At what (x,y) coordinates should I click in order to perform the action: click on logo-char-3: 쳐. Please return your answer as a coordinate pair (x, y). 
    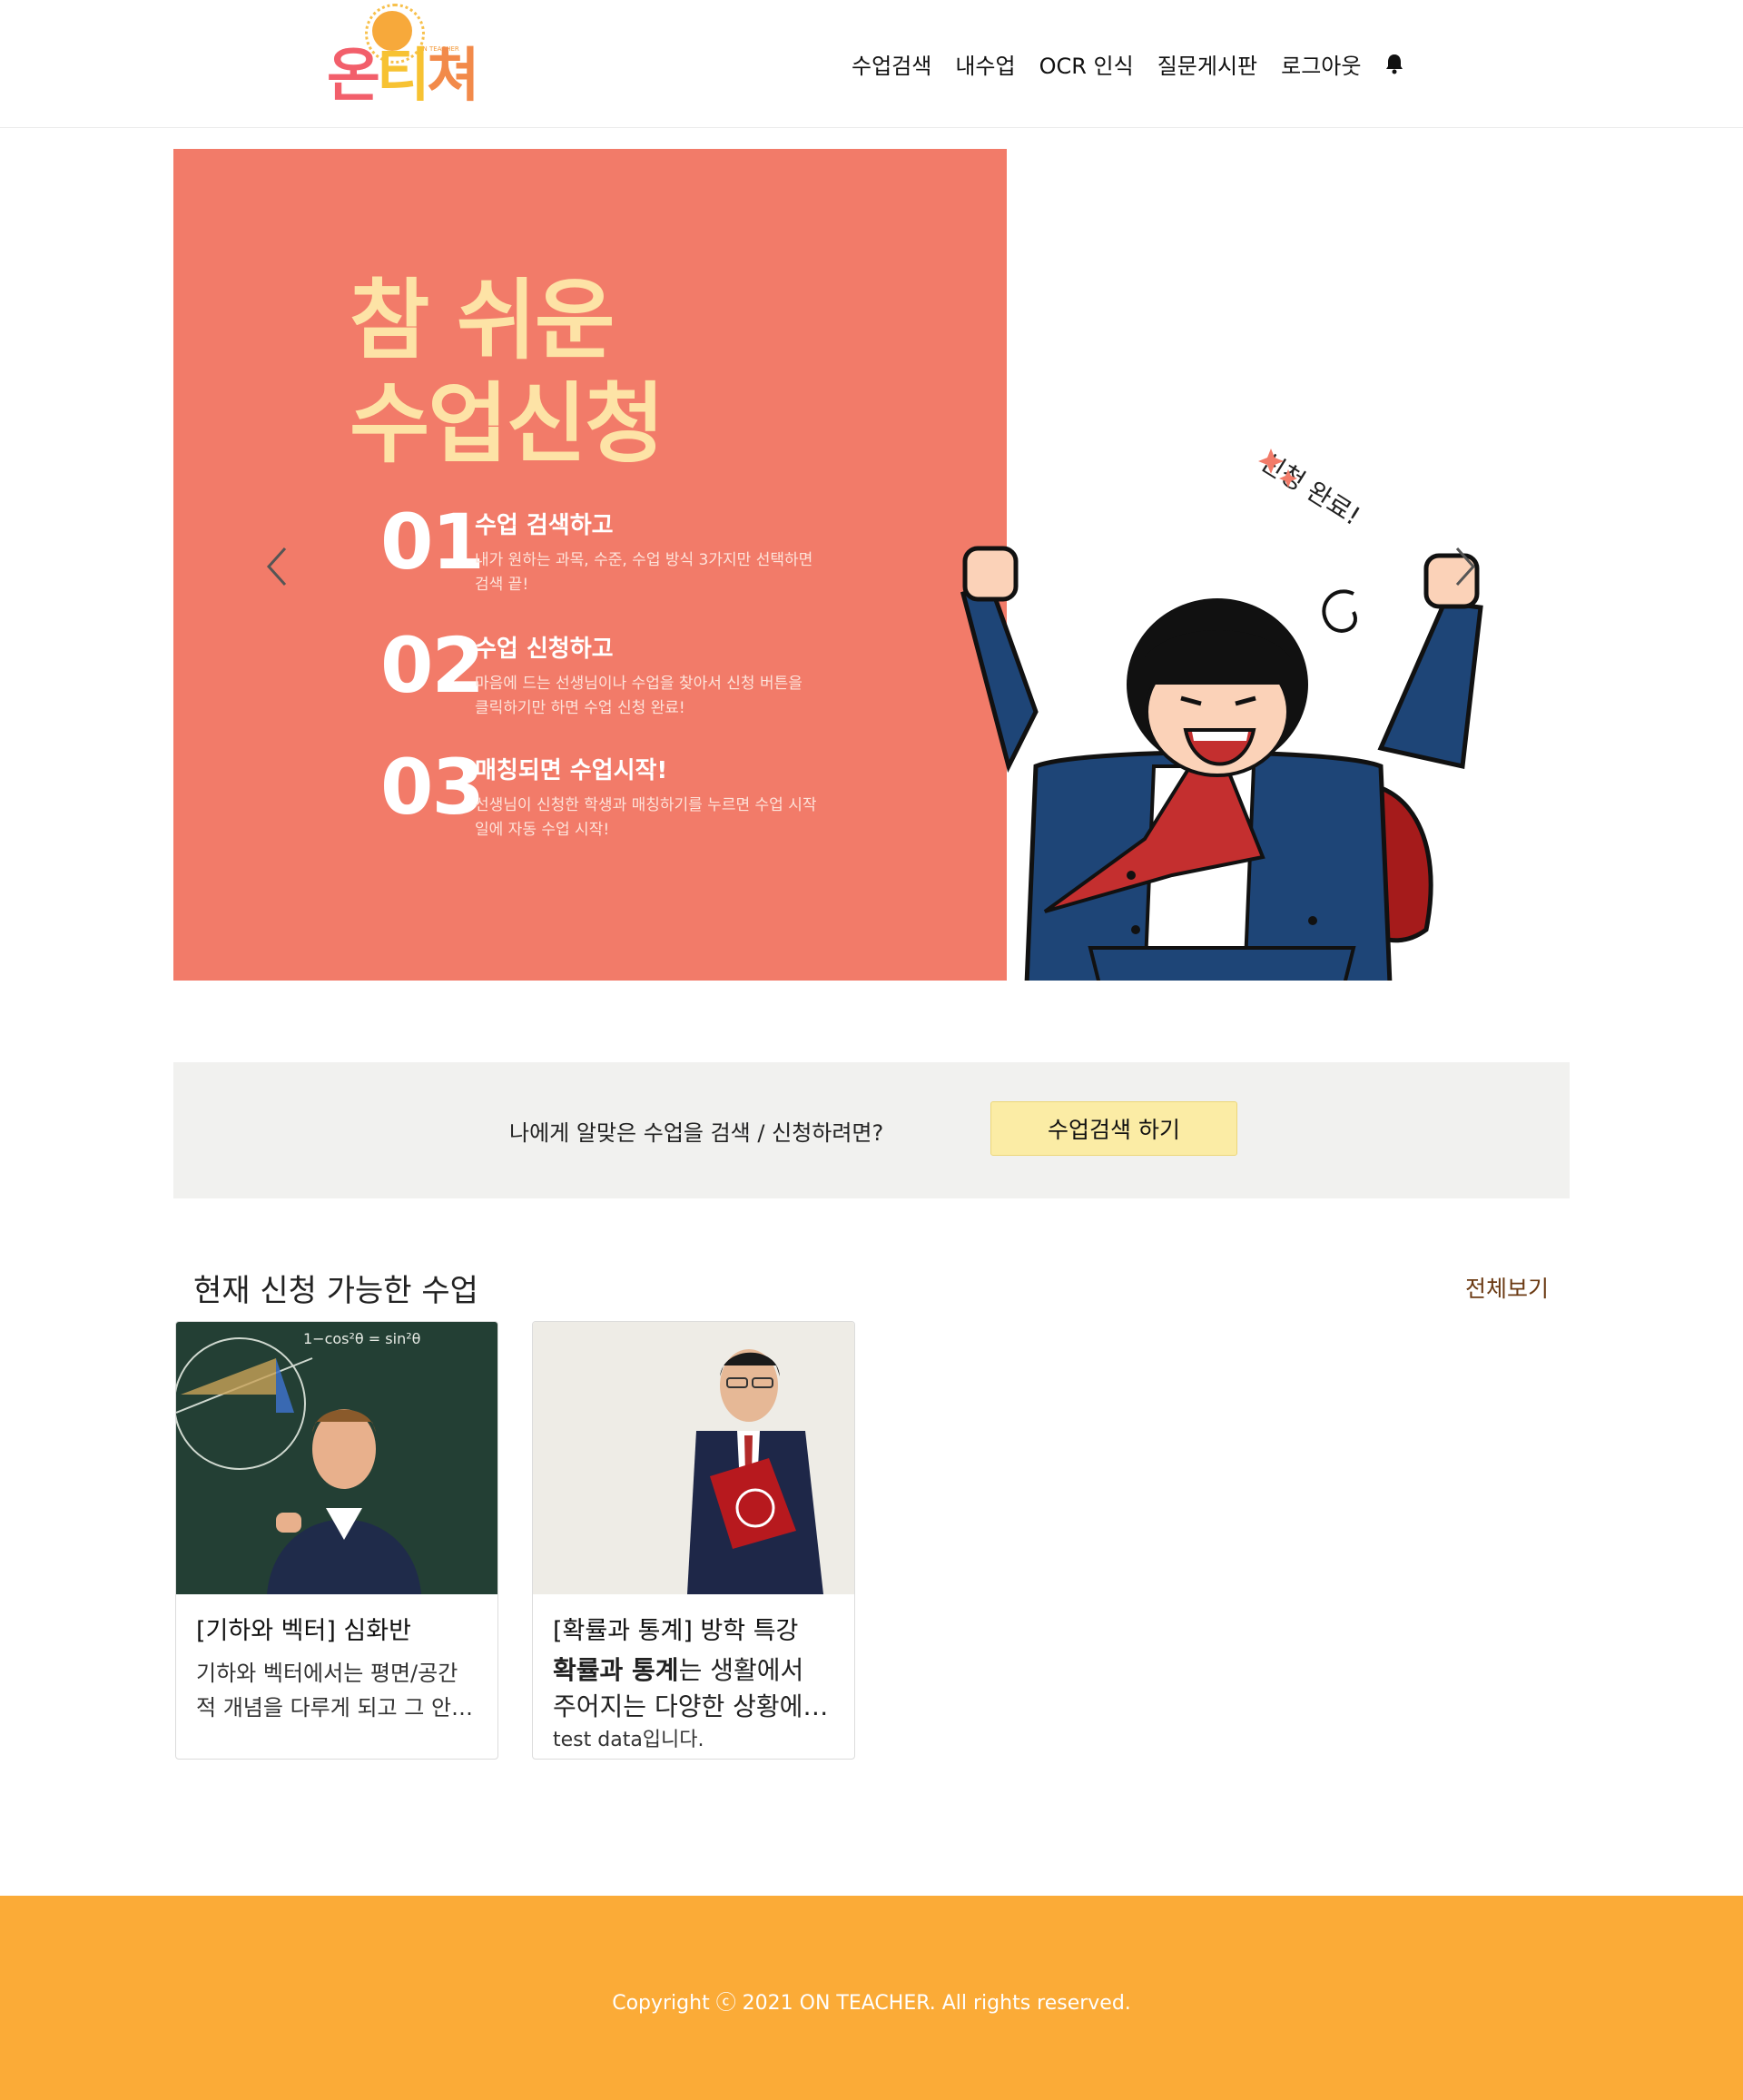
    Looking at the image, I should click on (453, 76).